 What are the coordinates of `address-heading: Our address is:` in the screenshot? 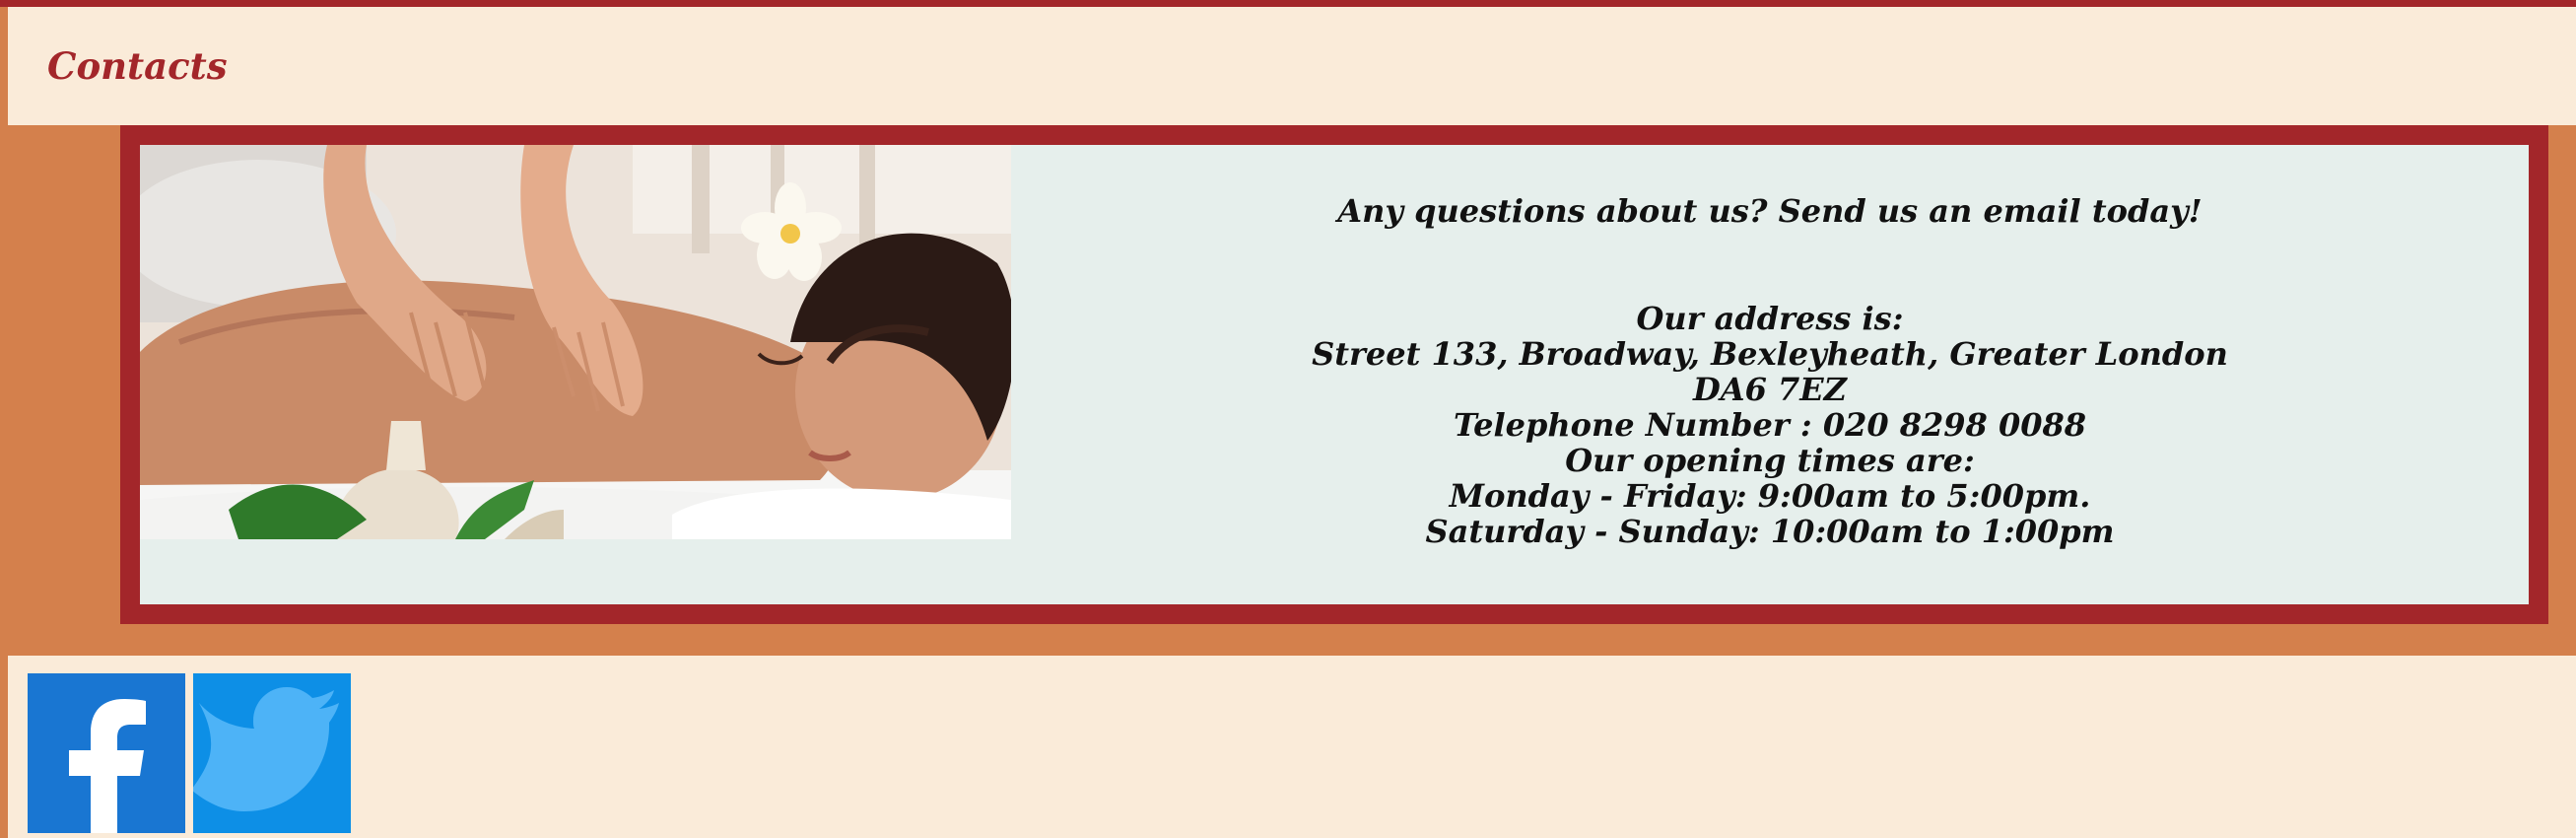 It's located at (1770, 318).